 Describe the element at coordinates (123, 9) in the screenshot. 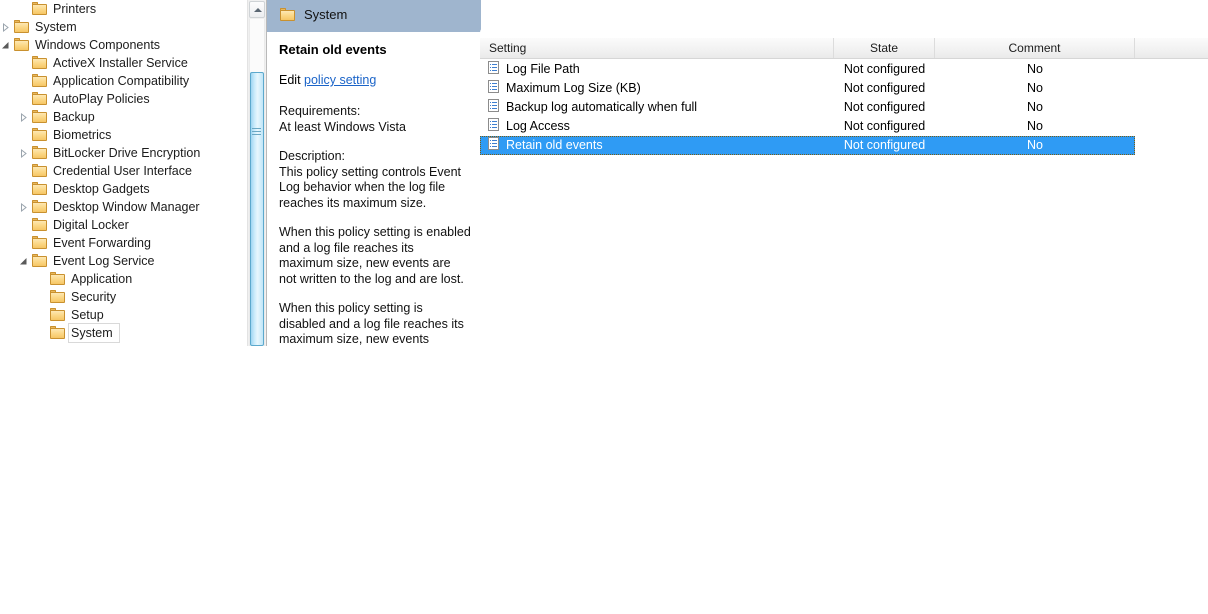

I see `tree-item: Printers` at that location.